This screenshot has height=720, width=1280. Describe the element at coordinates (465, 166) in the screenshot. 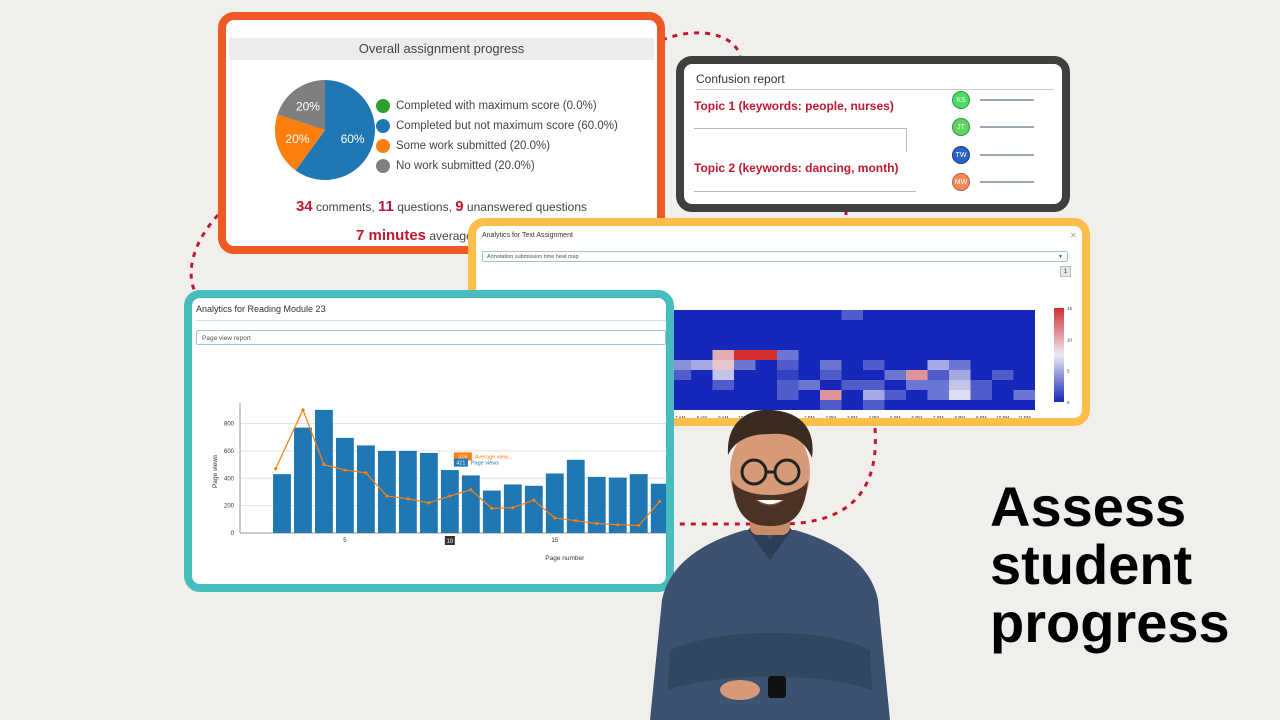

I see `legend-label: No work submitted (20.0%)` at that location.